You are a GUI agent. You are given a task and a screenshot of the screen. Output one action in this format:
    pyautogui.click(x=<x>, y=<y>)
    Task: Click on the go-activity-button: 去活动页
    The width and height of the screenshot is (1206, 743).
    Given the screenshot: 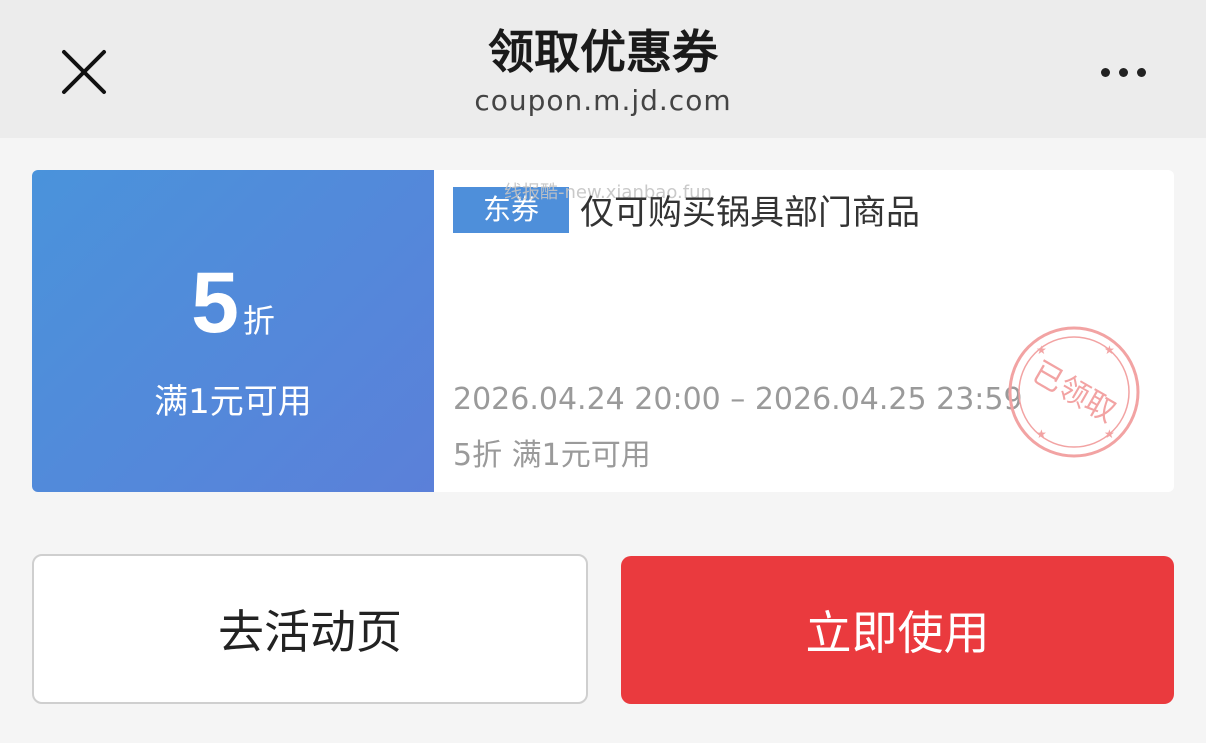 What is the action you would take?
    pyautogui.click(x=310, y=629)
    